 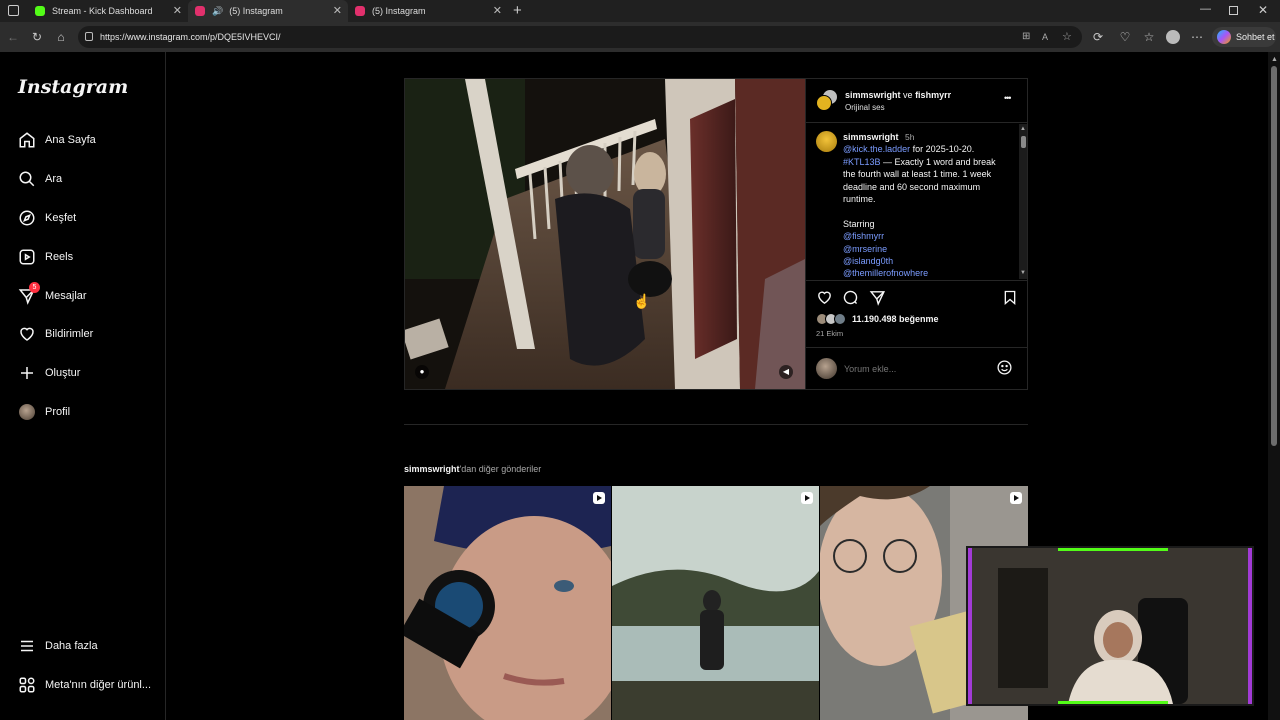 I want to click on close-window-icon: ✕, so click(x=1263, y=10).